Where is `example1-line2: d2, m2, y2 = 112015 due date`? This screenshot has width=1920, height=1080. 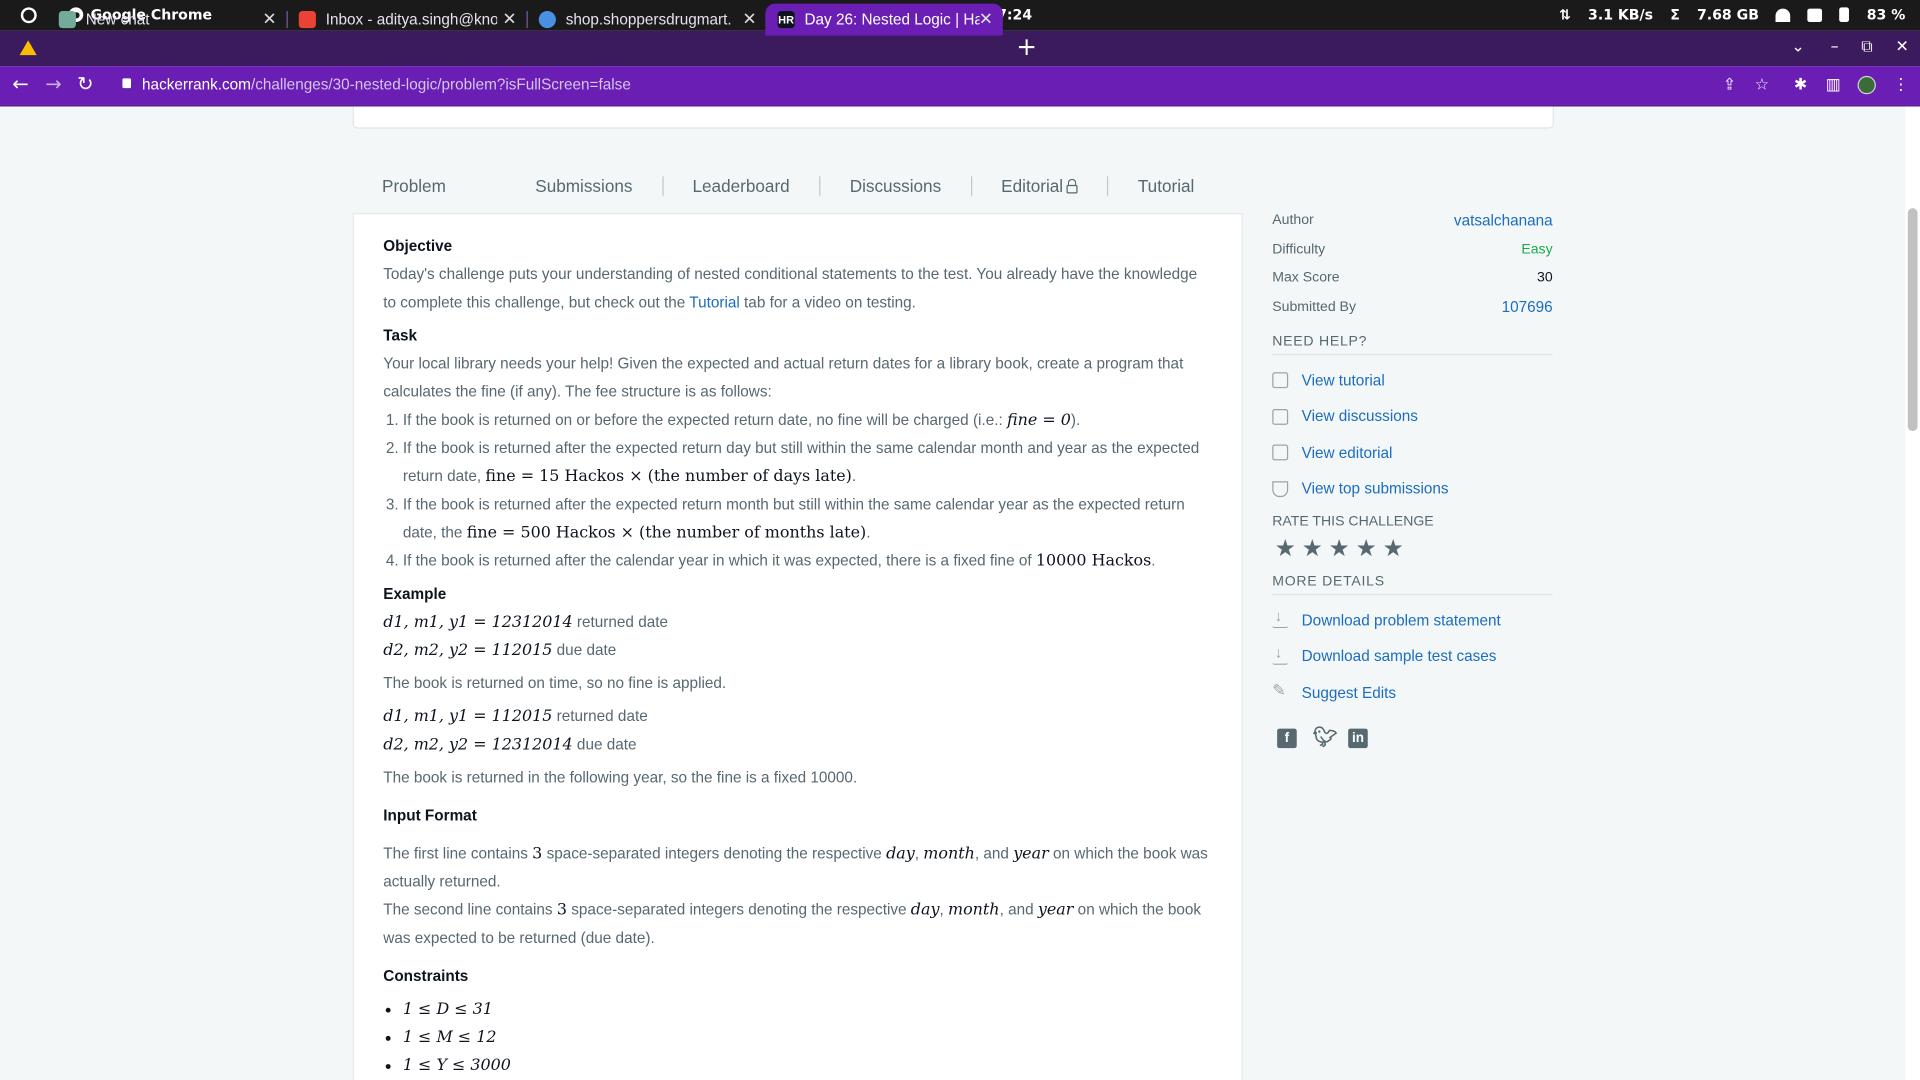
example1-line2: d2, m2, y2 = 112015 due date is located at coordinates (797, 651).